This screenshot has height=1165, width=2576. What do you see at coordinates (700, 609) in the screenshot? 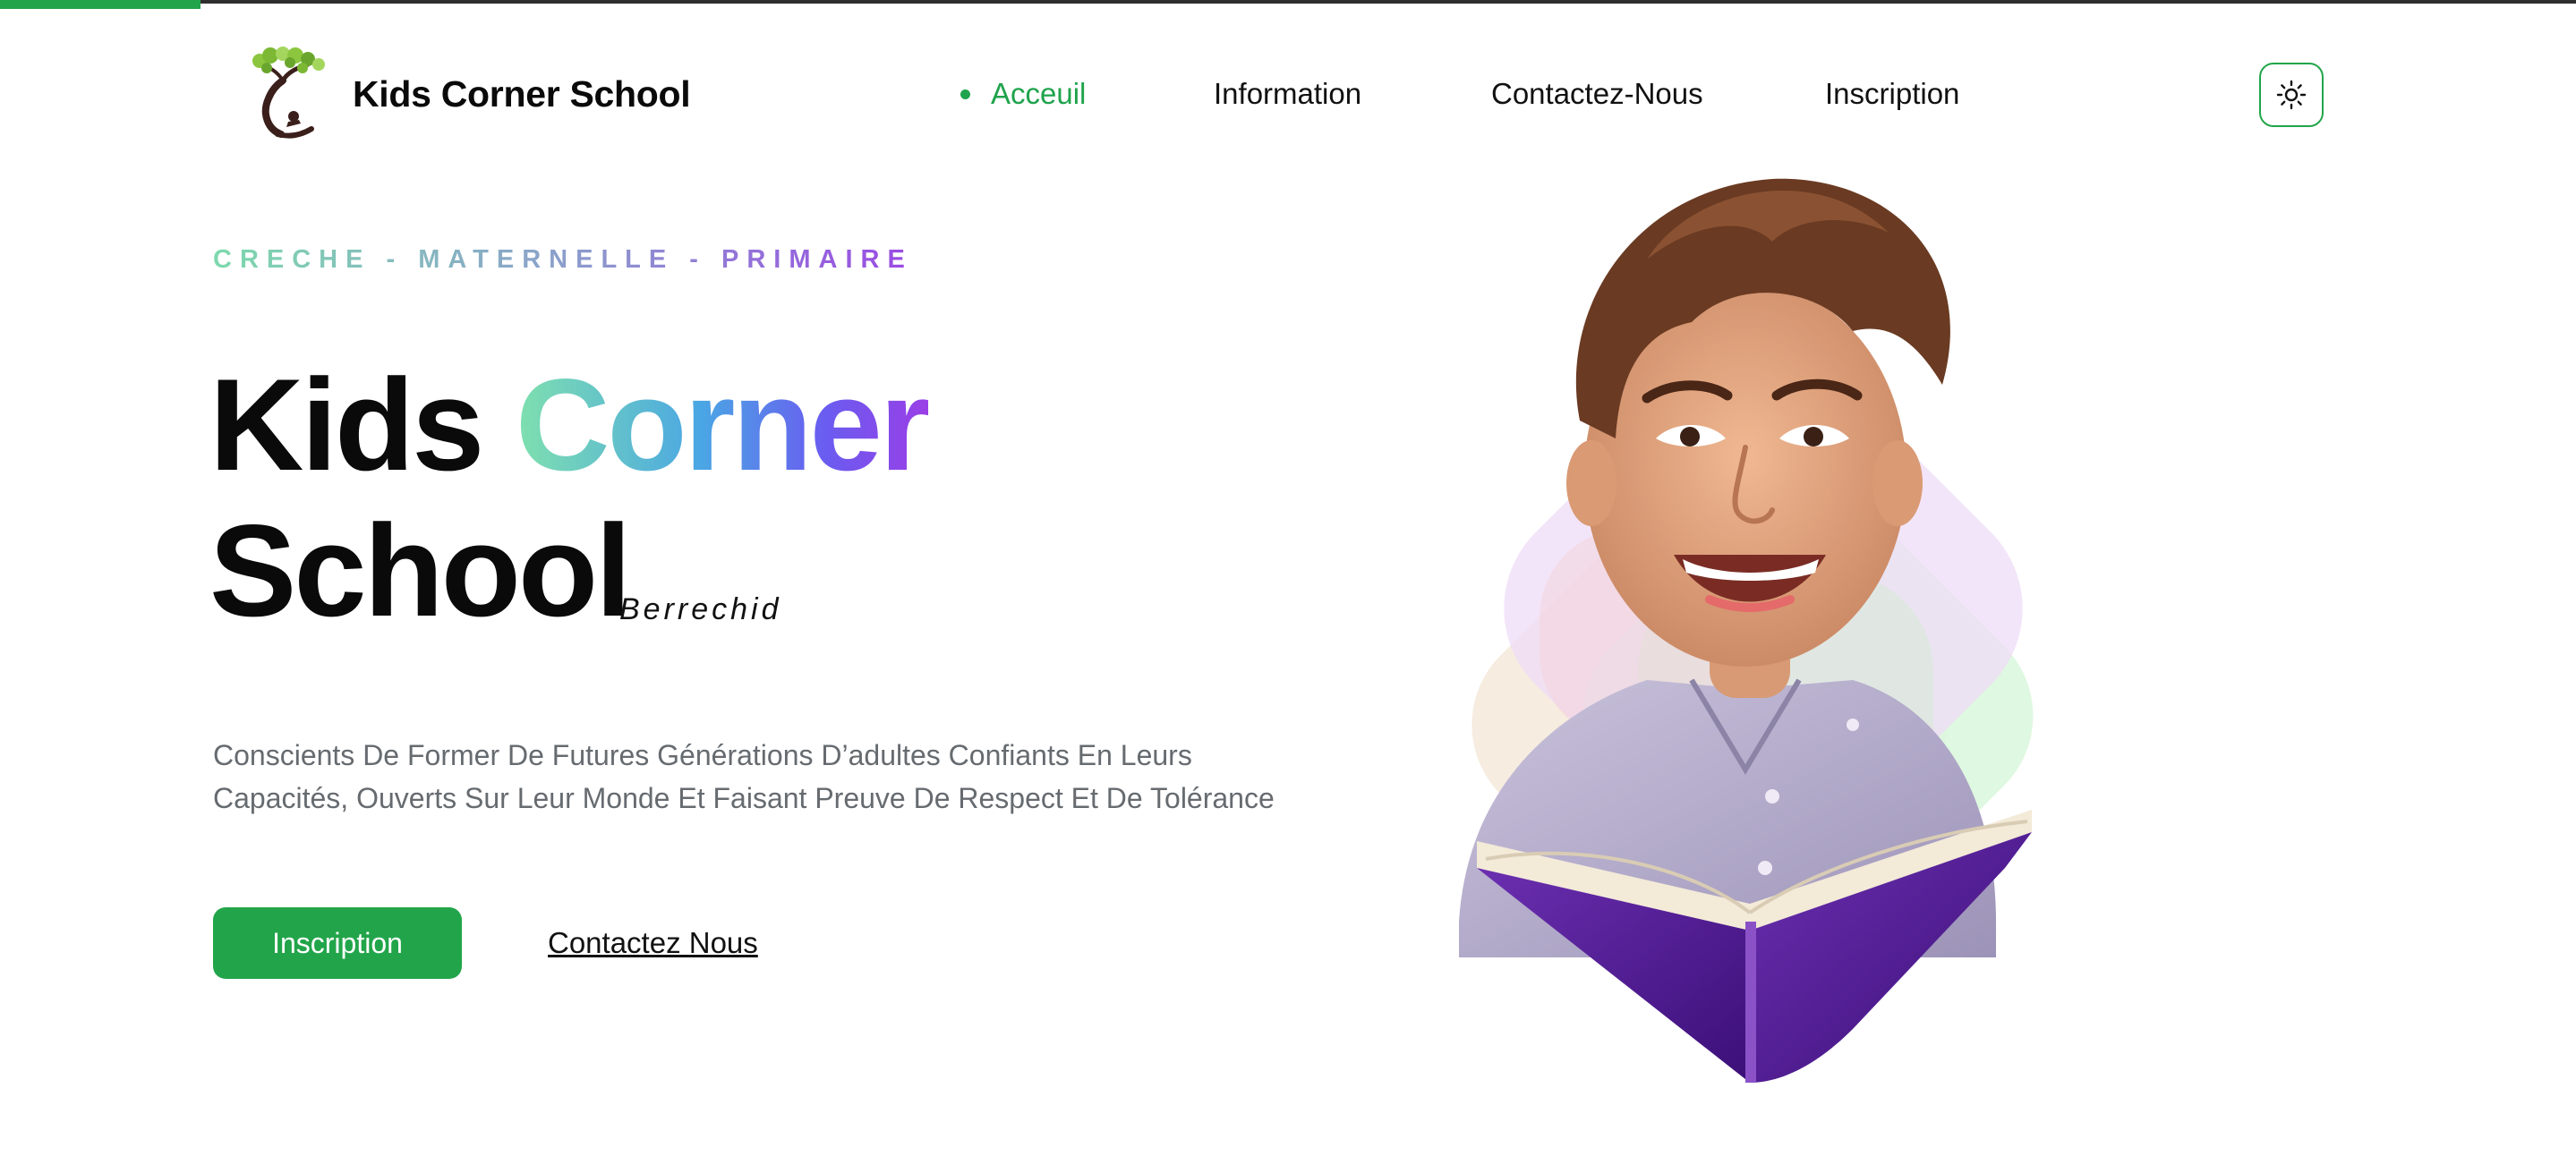
I see `hero-city: Berrechid` at bounding box center [700, 609].